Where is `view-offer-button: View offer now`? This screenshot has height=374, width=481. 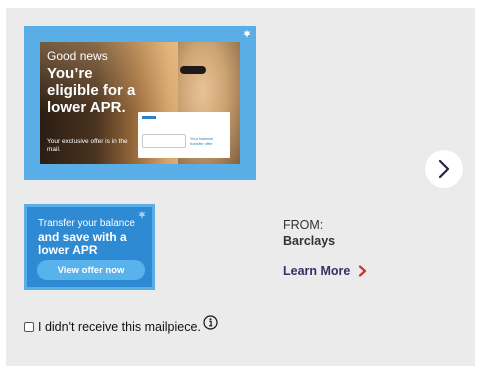
view-offer-button: View offer now is located at coordinates (91, 270).